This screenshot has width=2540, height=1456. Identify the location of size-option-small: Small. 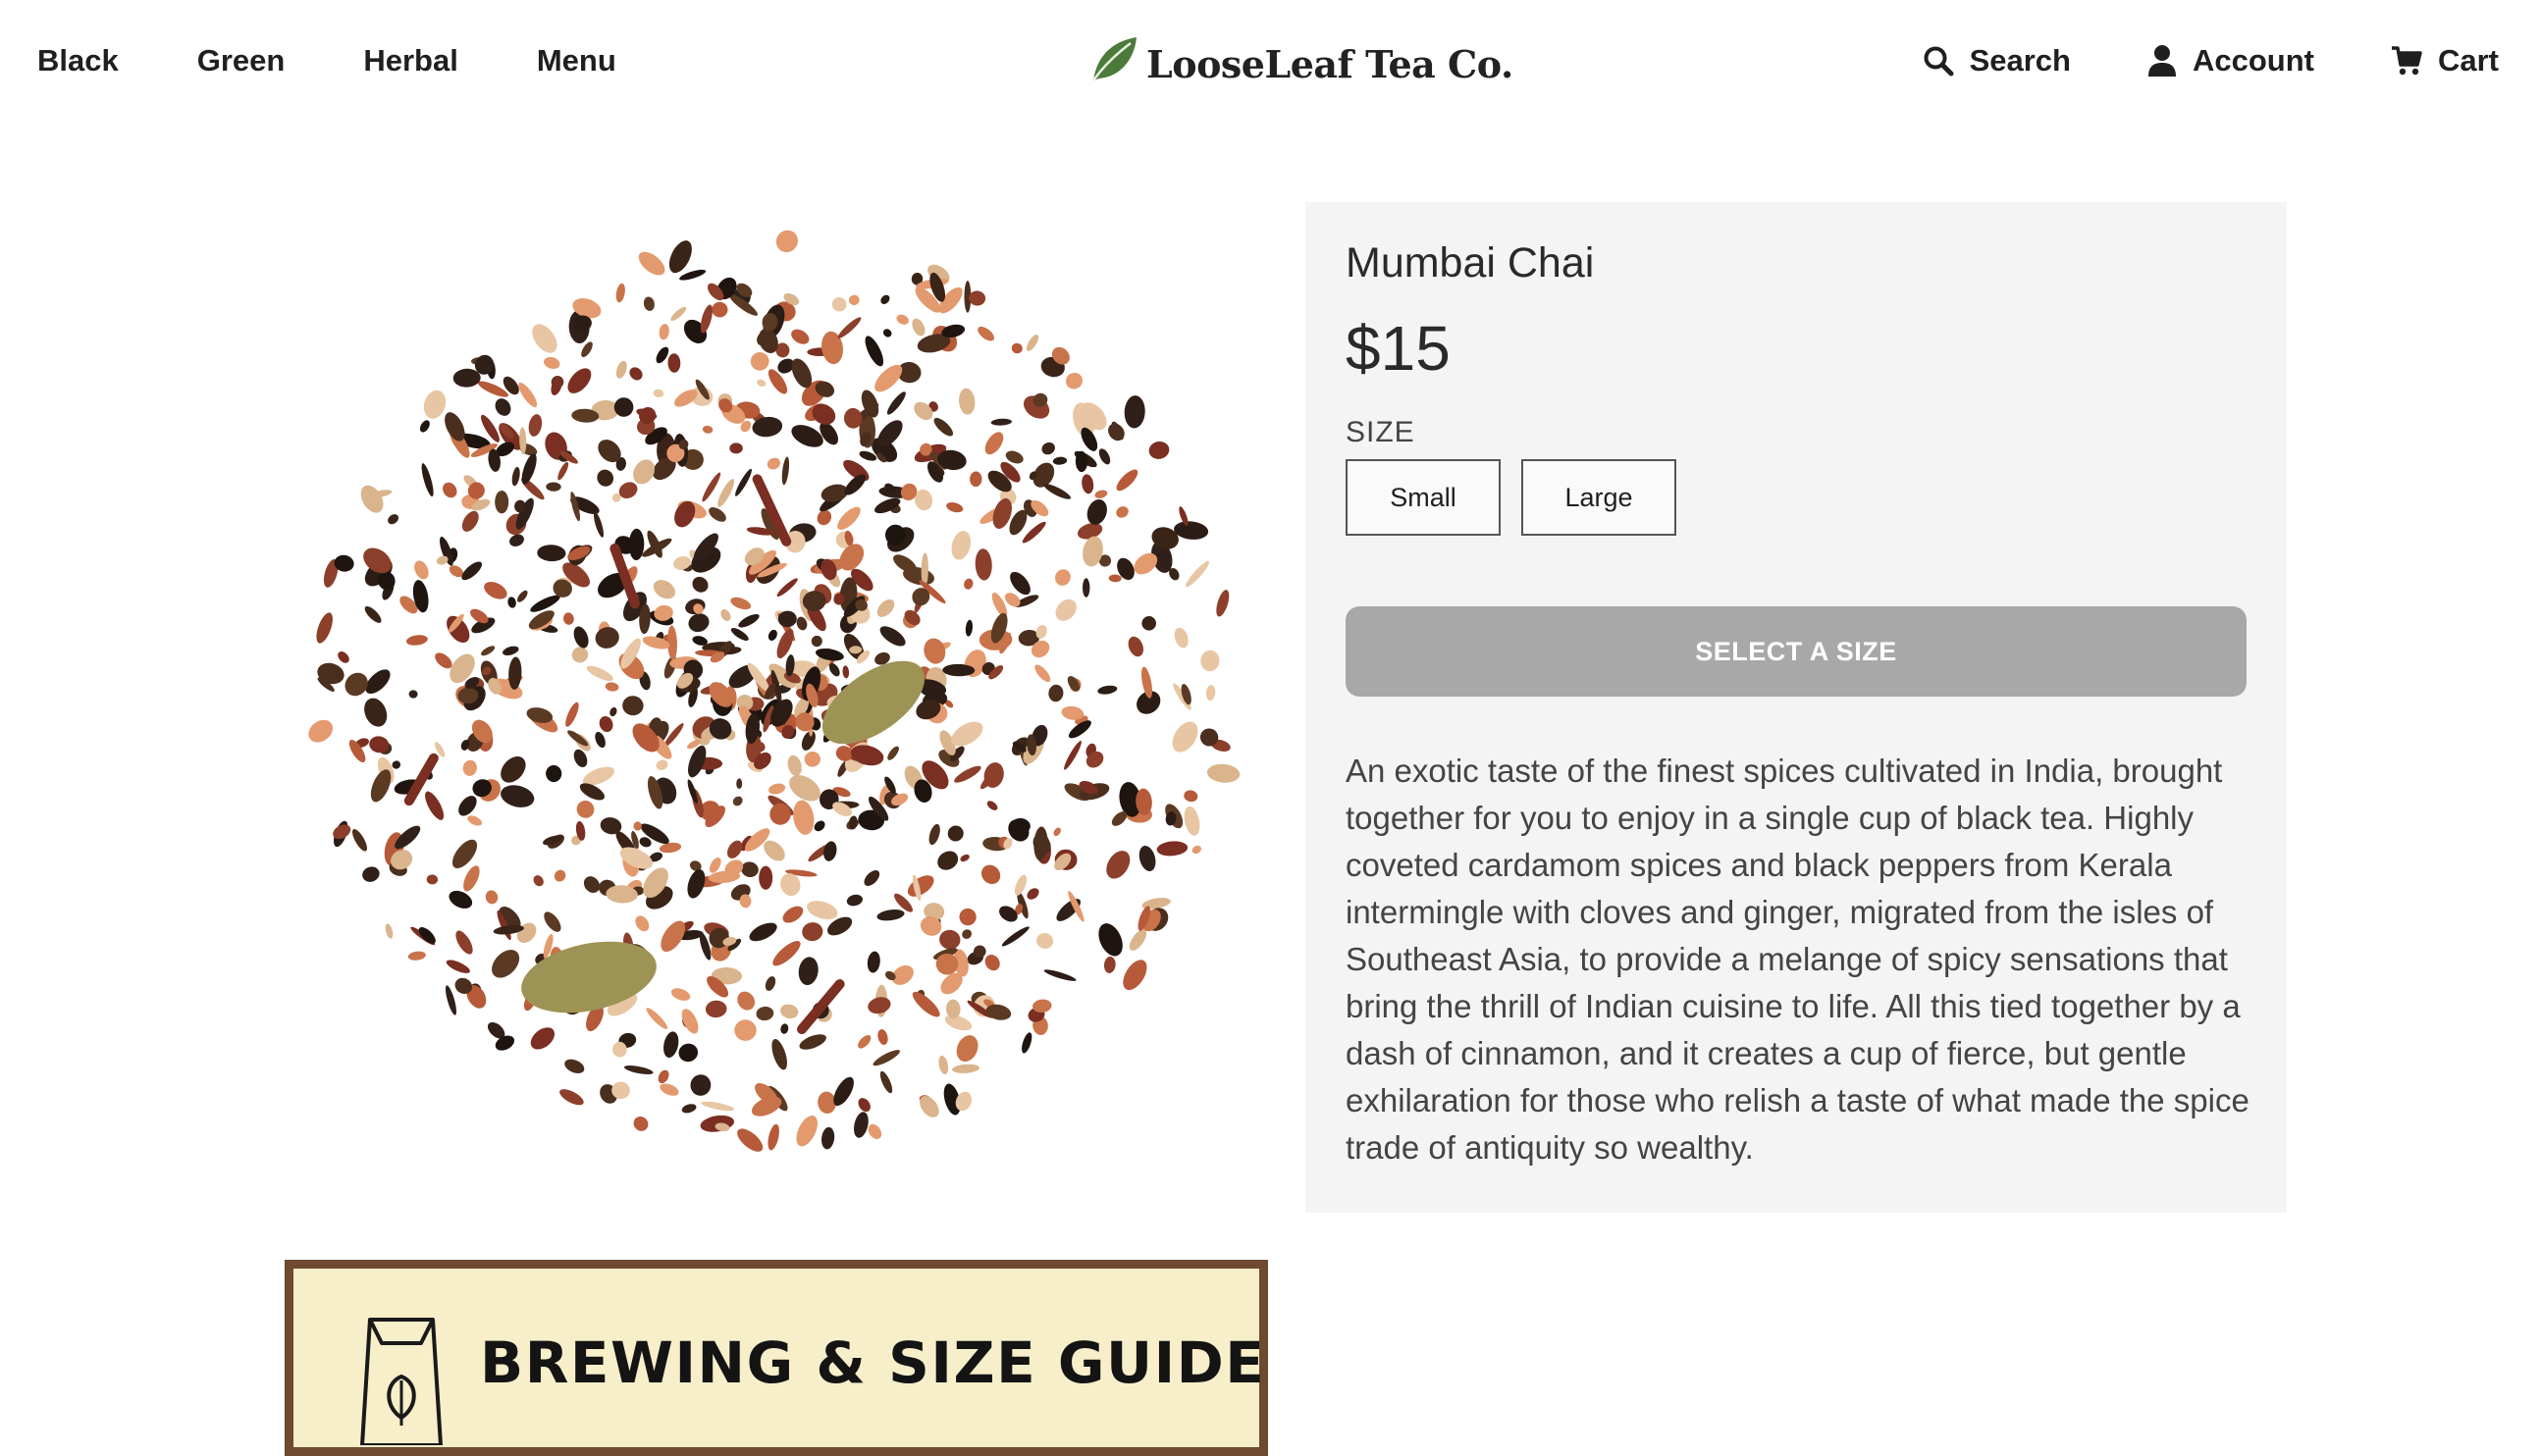
(1423, 497).